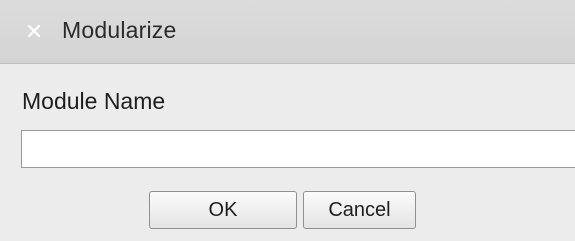 This screenshot has width=575, height=241. What do you see at coordinates (119, 30) in the screenshot?
I see `dialog-title: Modularize` at bounding box center [119, 30].